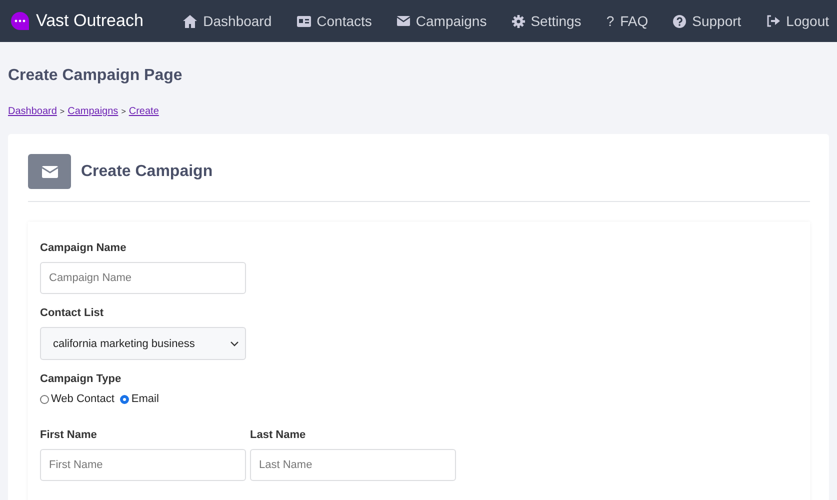  What do you see at coordinates (518, 21) in the screenshot?
I see `settings-icon` at bounding box center [518, 21].